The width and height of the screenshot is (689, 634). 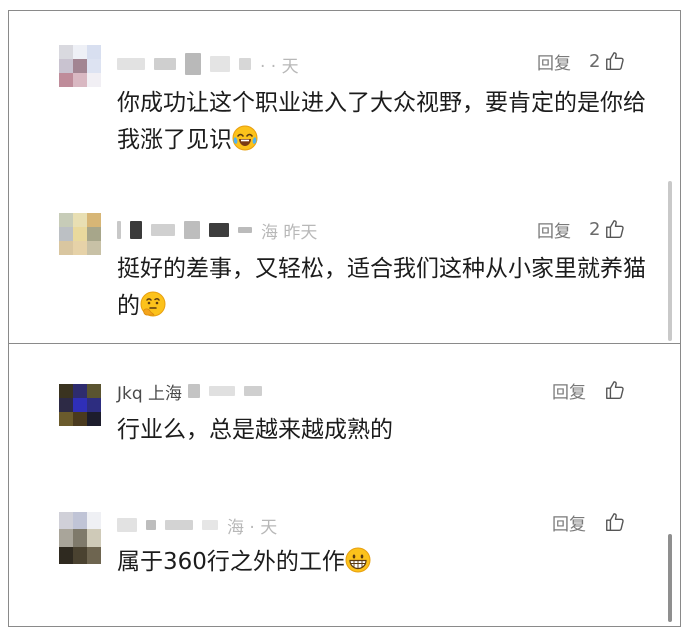 I want to click on comment-text: 挺好的差事，又轻松，适合我们这种从小家里就养猫的, so click(x=382, y=288).